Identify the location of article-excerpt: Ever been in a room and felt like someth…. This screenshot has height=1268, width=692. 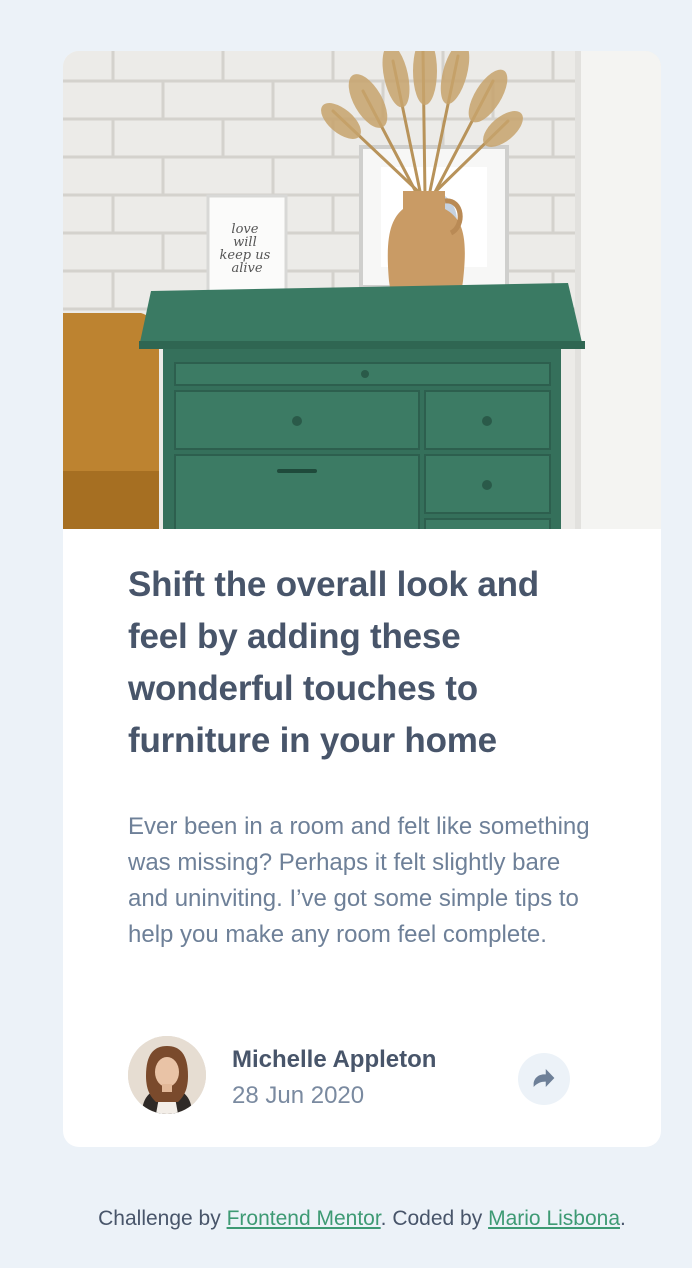
(359, 880).